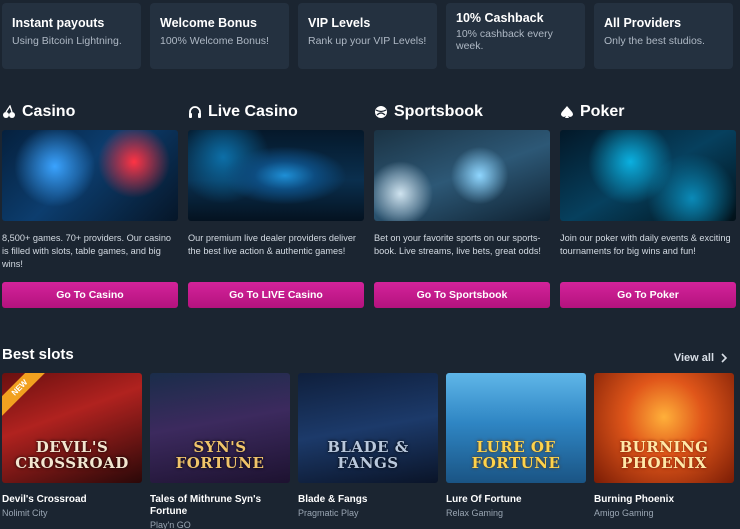 The width and height of the screenshot is (740, 529). What do you see at coordinates (643, 23) in the screenshot?
I see `feature-title: All Providers` at bounding box center [643, 23].